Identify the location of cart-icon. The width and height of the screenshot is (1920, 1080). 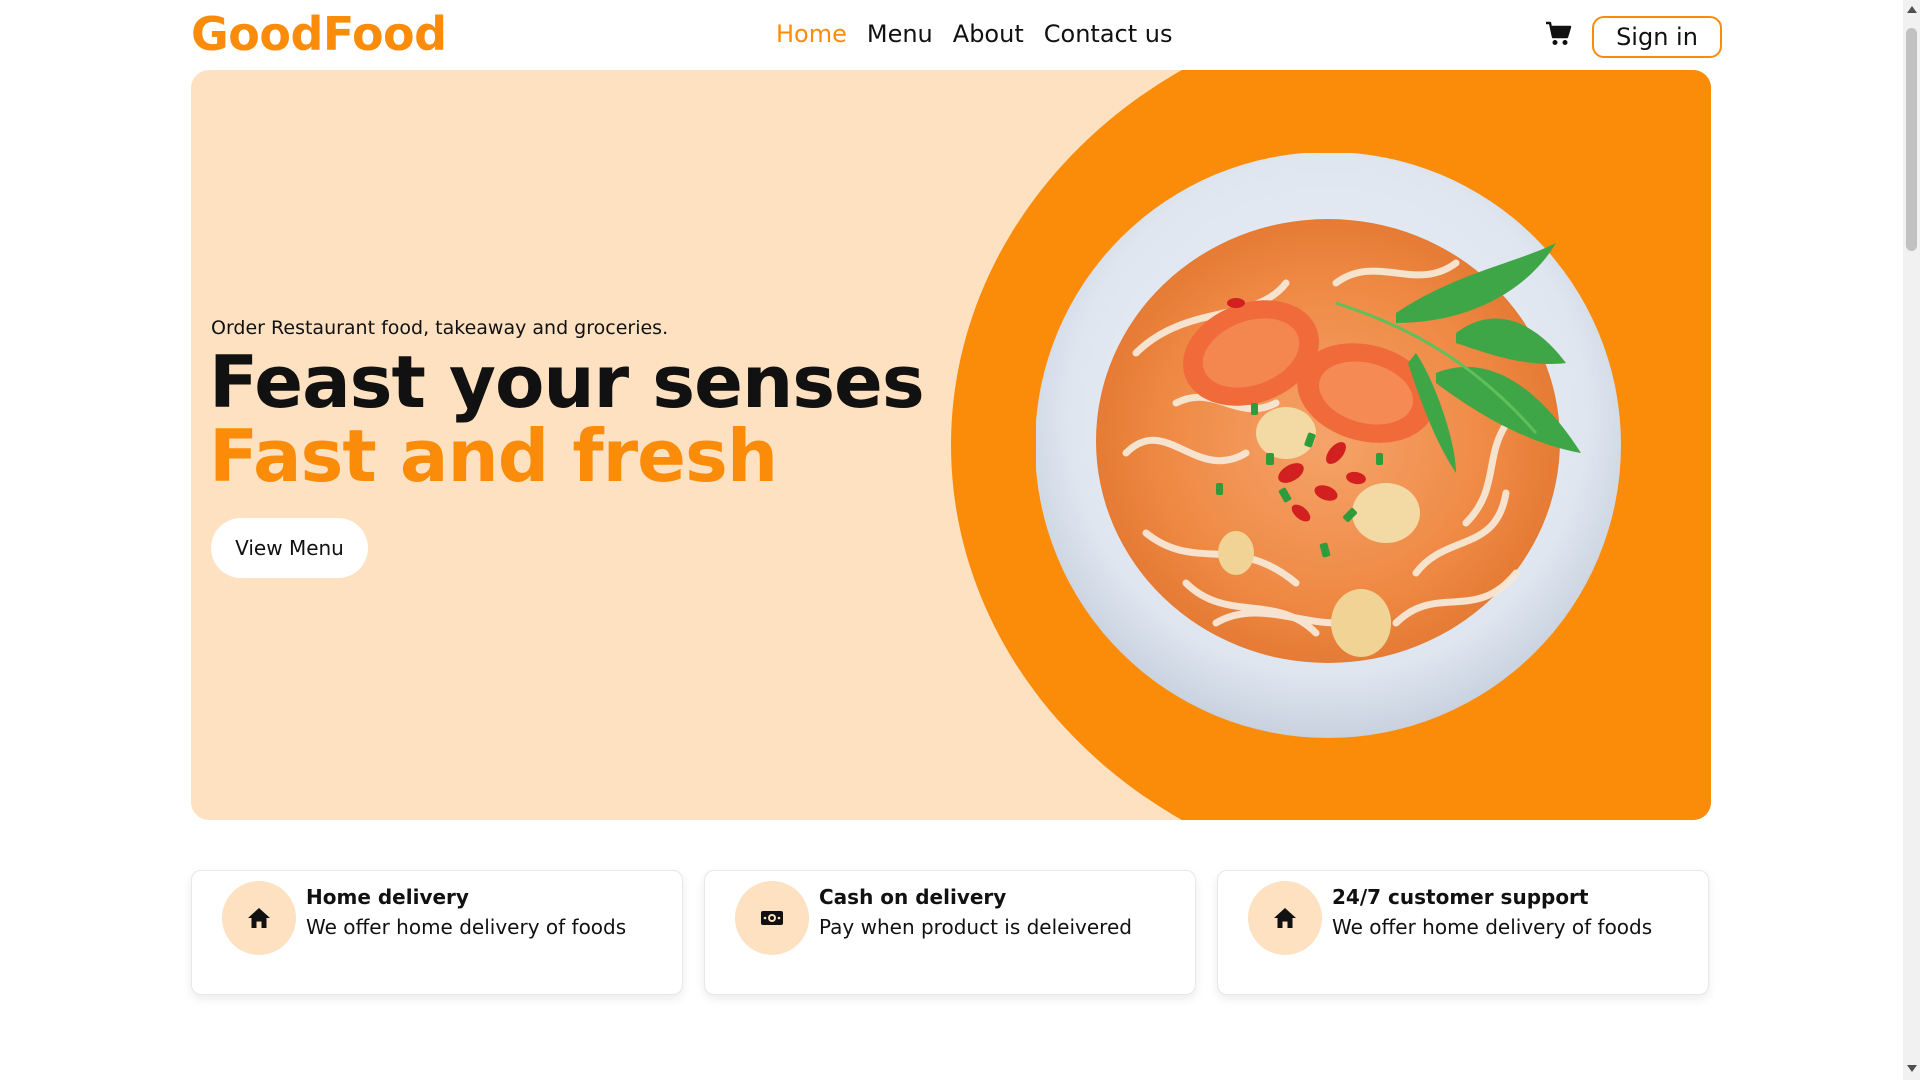
(1559, 34).